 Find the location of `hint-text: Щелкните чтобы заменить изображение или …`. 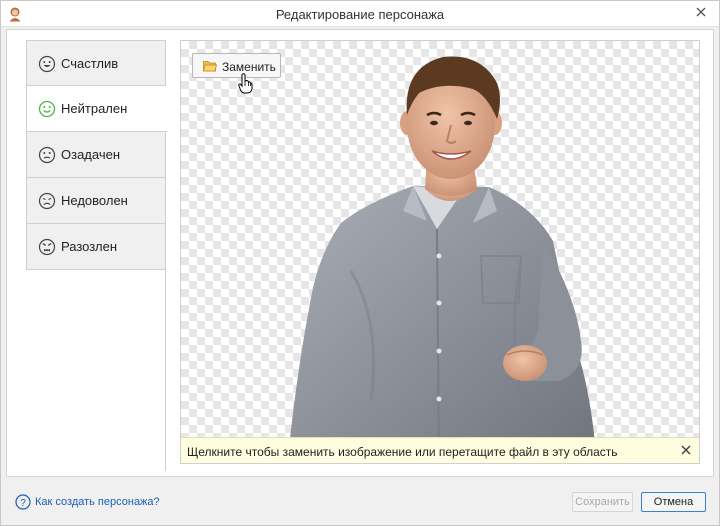

hint-text: Щелкните чтобы заменить изображение или … is located at coordinates (402, 452).